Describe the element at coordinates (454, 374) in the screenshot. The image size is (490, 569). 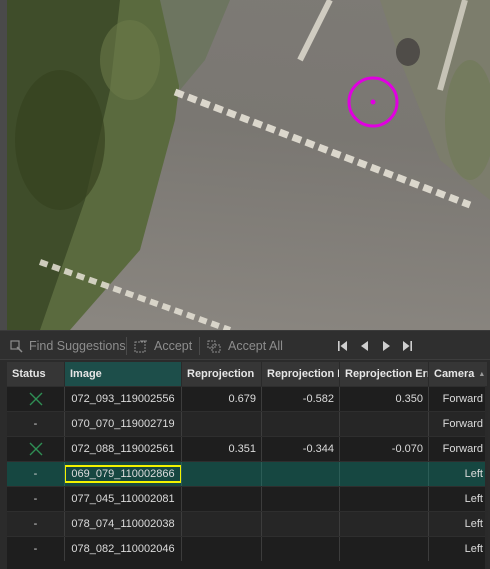
I see `column-header-label: Camera` at that location.